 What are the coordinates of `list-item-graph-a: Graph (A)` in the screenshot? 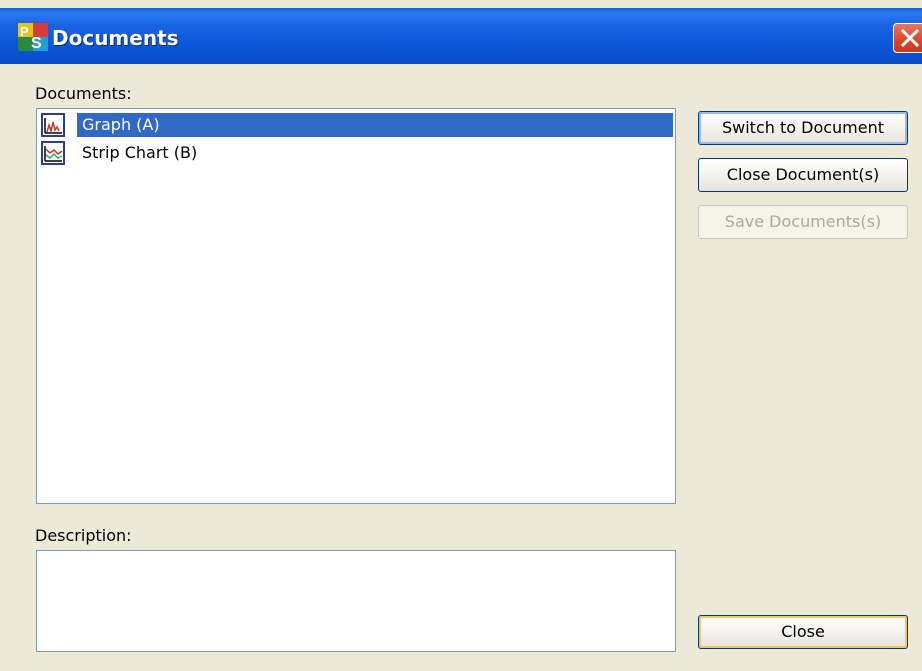 It's located at (356, 125).